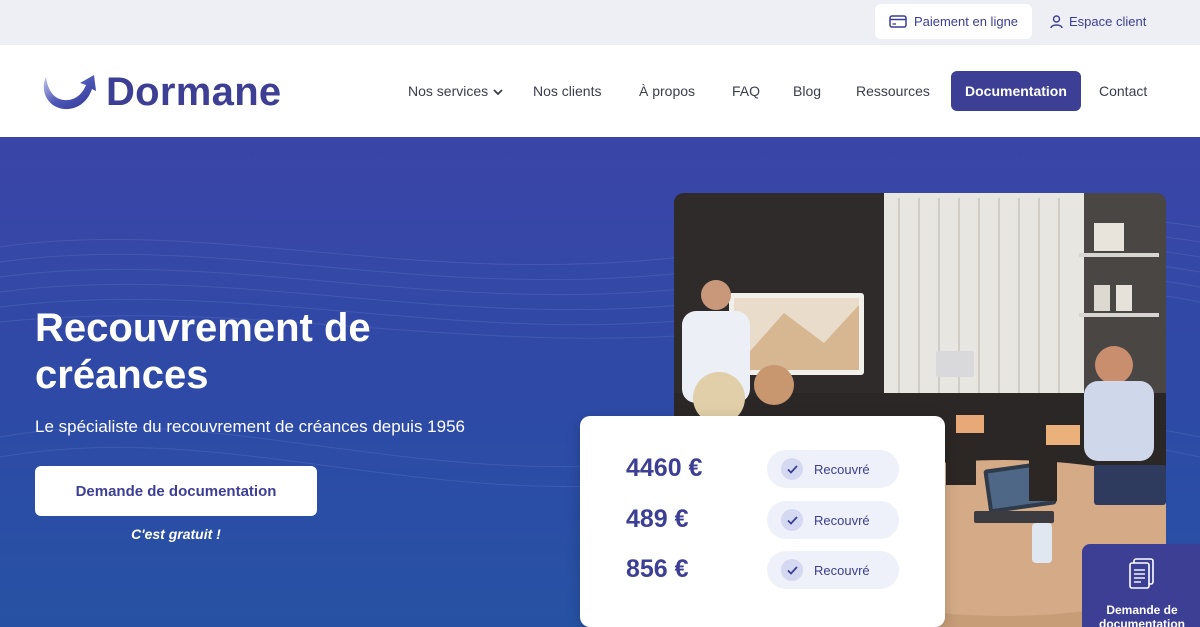 The width and height of the screenshot is (1200, 627). I want to click on nav-item-label: Contact, so click(1123, 91).